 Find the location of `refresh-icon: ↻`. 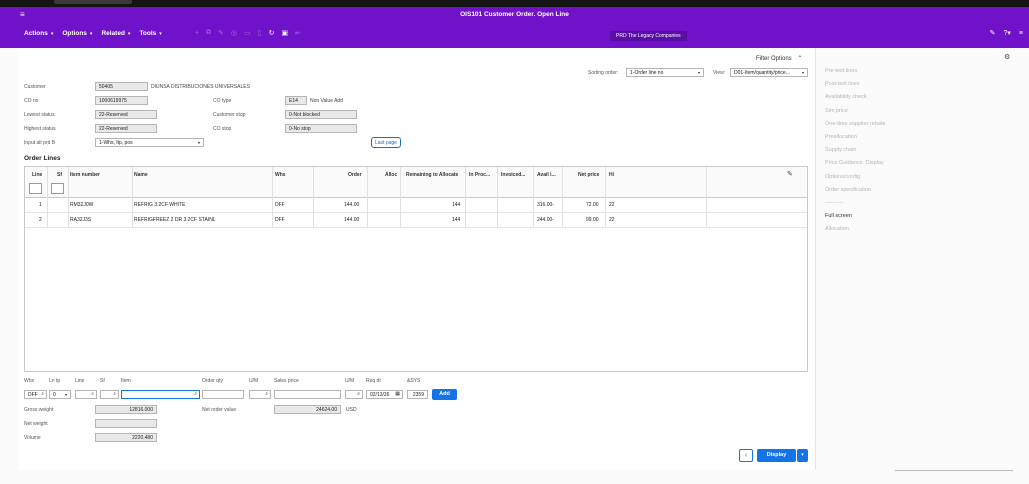

refresh-icon: ↻ is located at coordinates (272, 33).